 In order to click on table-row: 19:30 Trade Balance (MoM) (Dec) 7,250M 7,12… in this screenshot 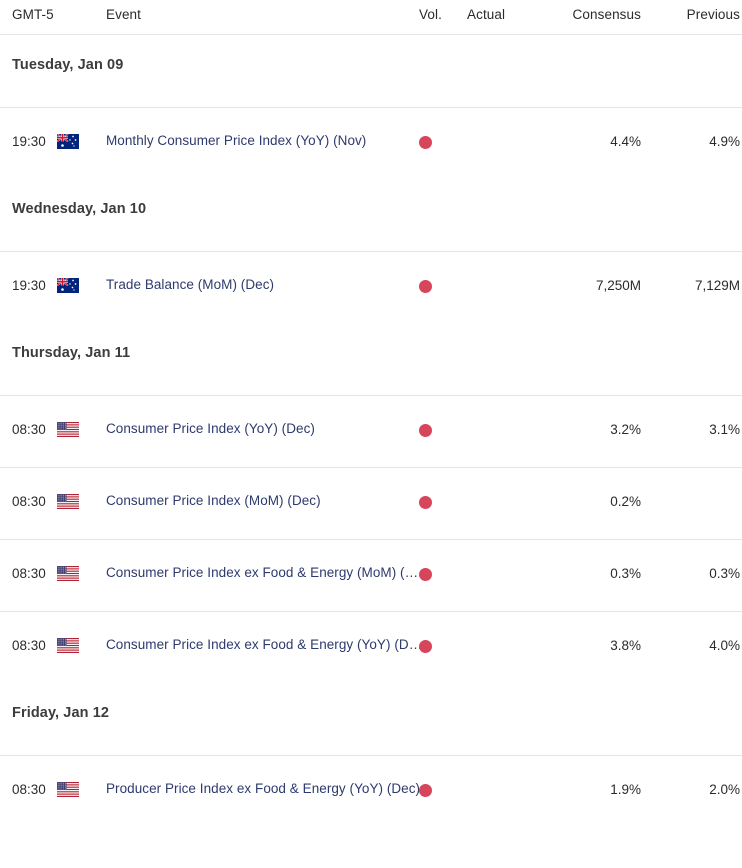, I will do `click(371, 287)`.